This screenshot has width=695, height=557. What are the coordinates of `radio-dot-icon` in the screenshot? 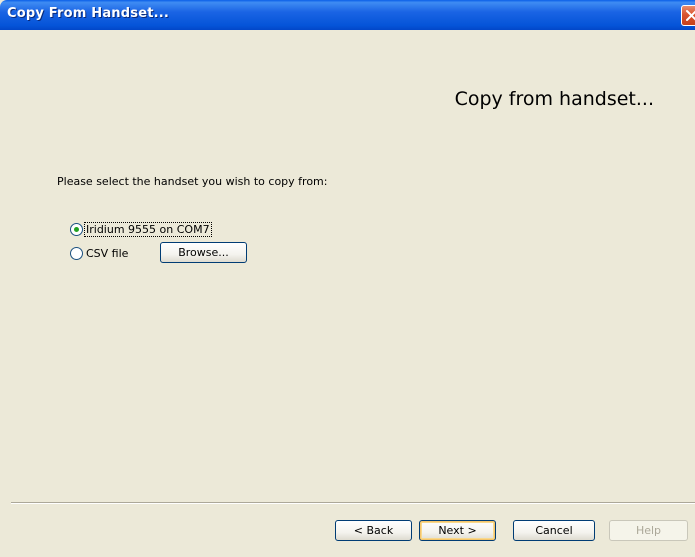 It's located at (76, 229).